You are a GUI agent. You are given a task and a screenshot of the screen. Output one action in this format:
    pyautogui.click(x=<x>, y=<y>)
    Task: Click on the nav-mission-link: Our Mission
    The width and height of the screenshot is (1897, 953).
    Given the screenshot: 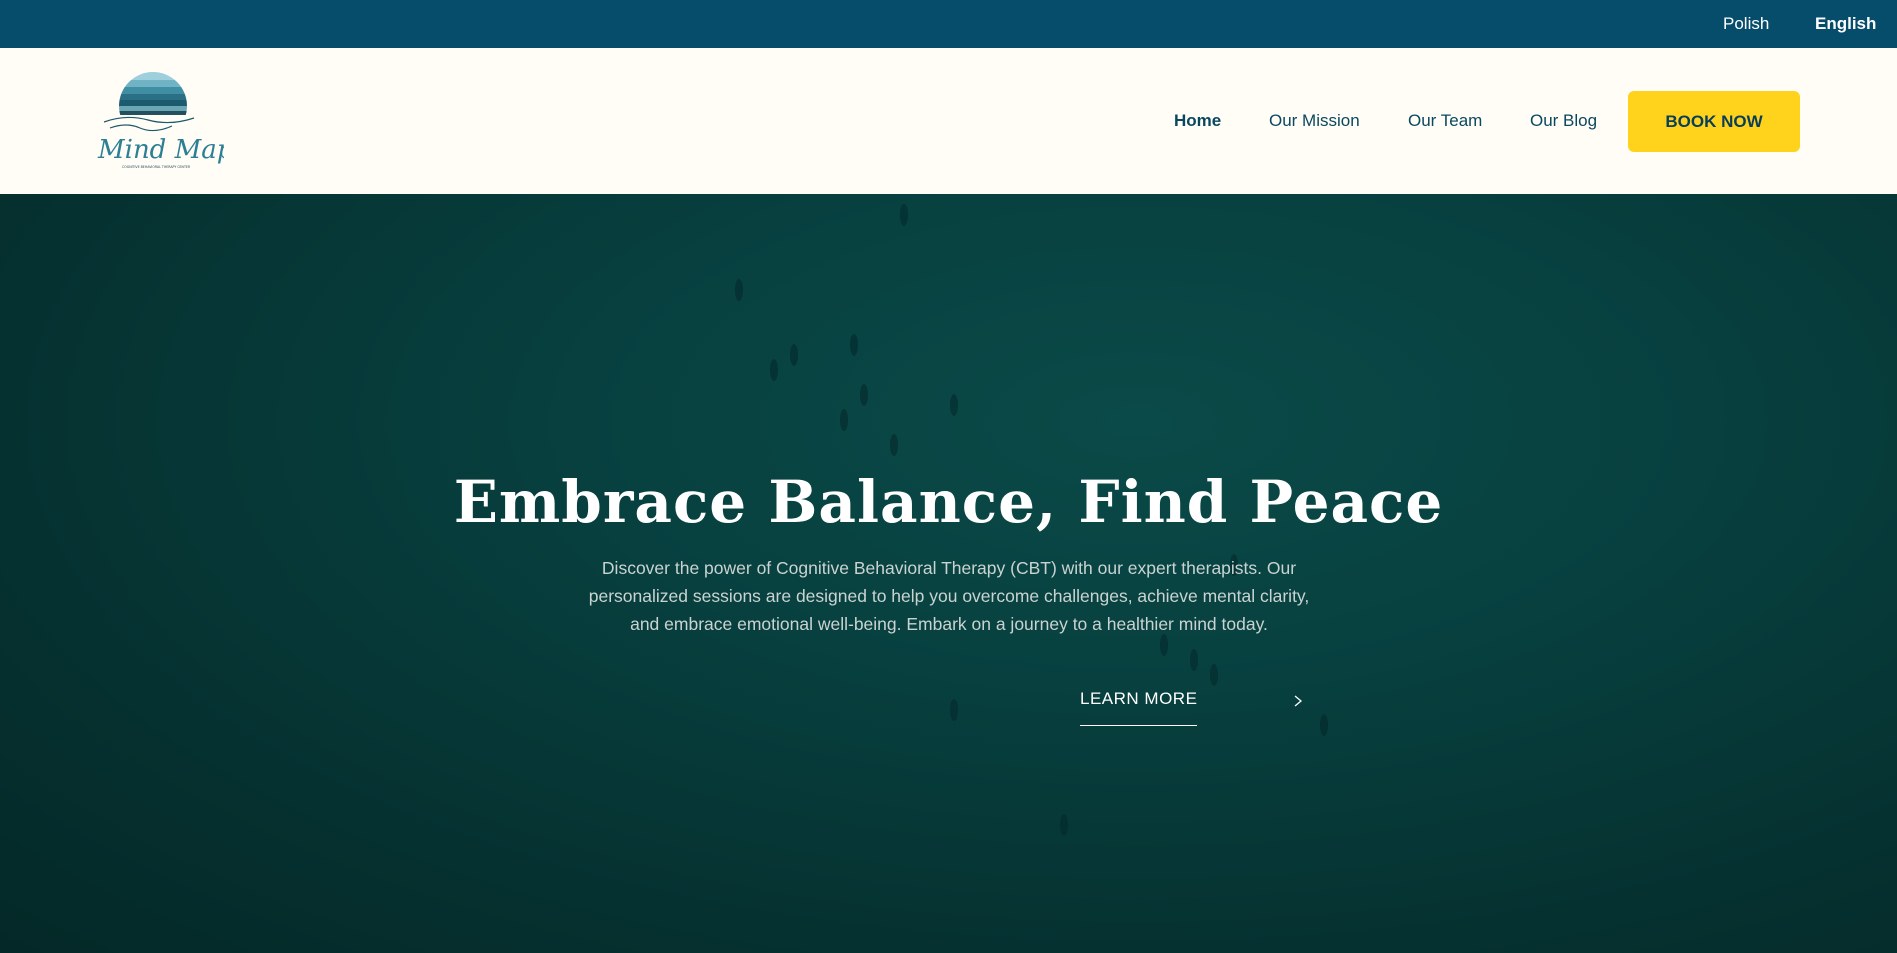 What is the action you would take?
    pyautogui.click(x=1314, y=121)
    